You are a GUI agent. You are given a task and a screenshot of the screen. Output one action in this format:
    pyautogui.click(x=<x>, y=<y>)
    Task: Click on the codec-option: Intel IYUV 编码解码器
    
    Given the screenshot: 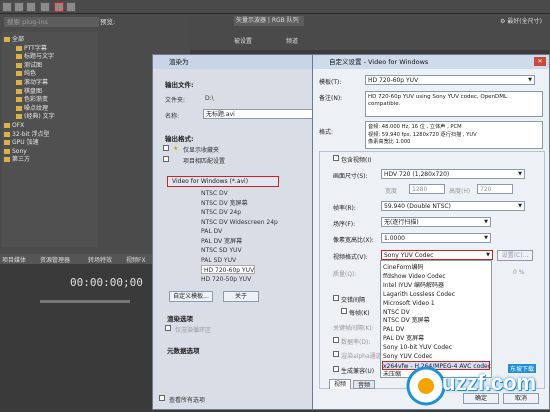 What is the action you would take?
    pyautogui.click(x=413, y=285)
    